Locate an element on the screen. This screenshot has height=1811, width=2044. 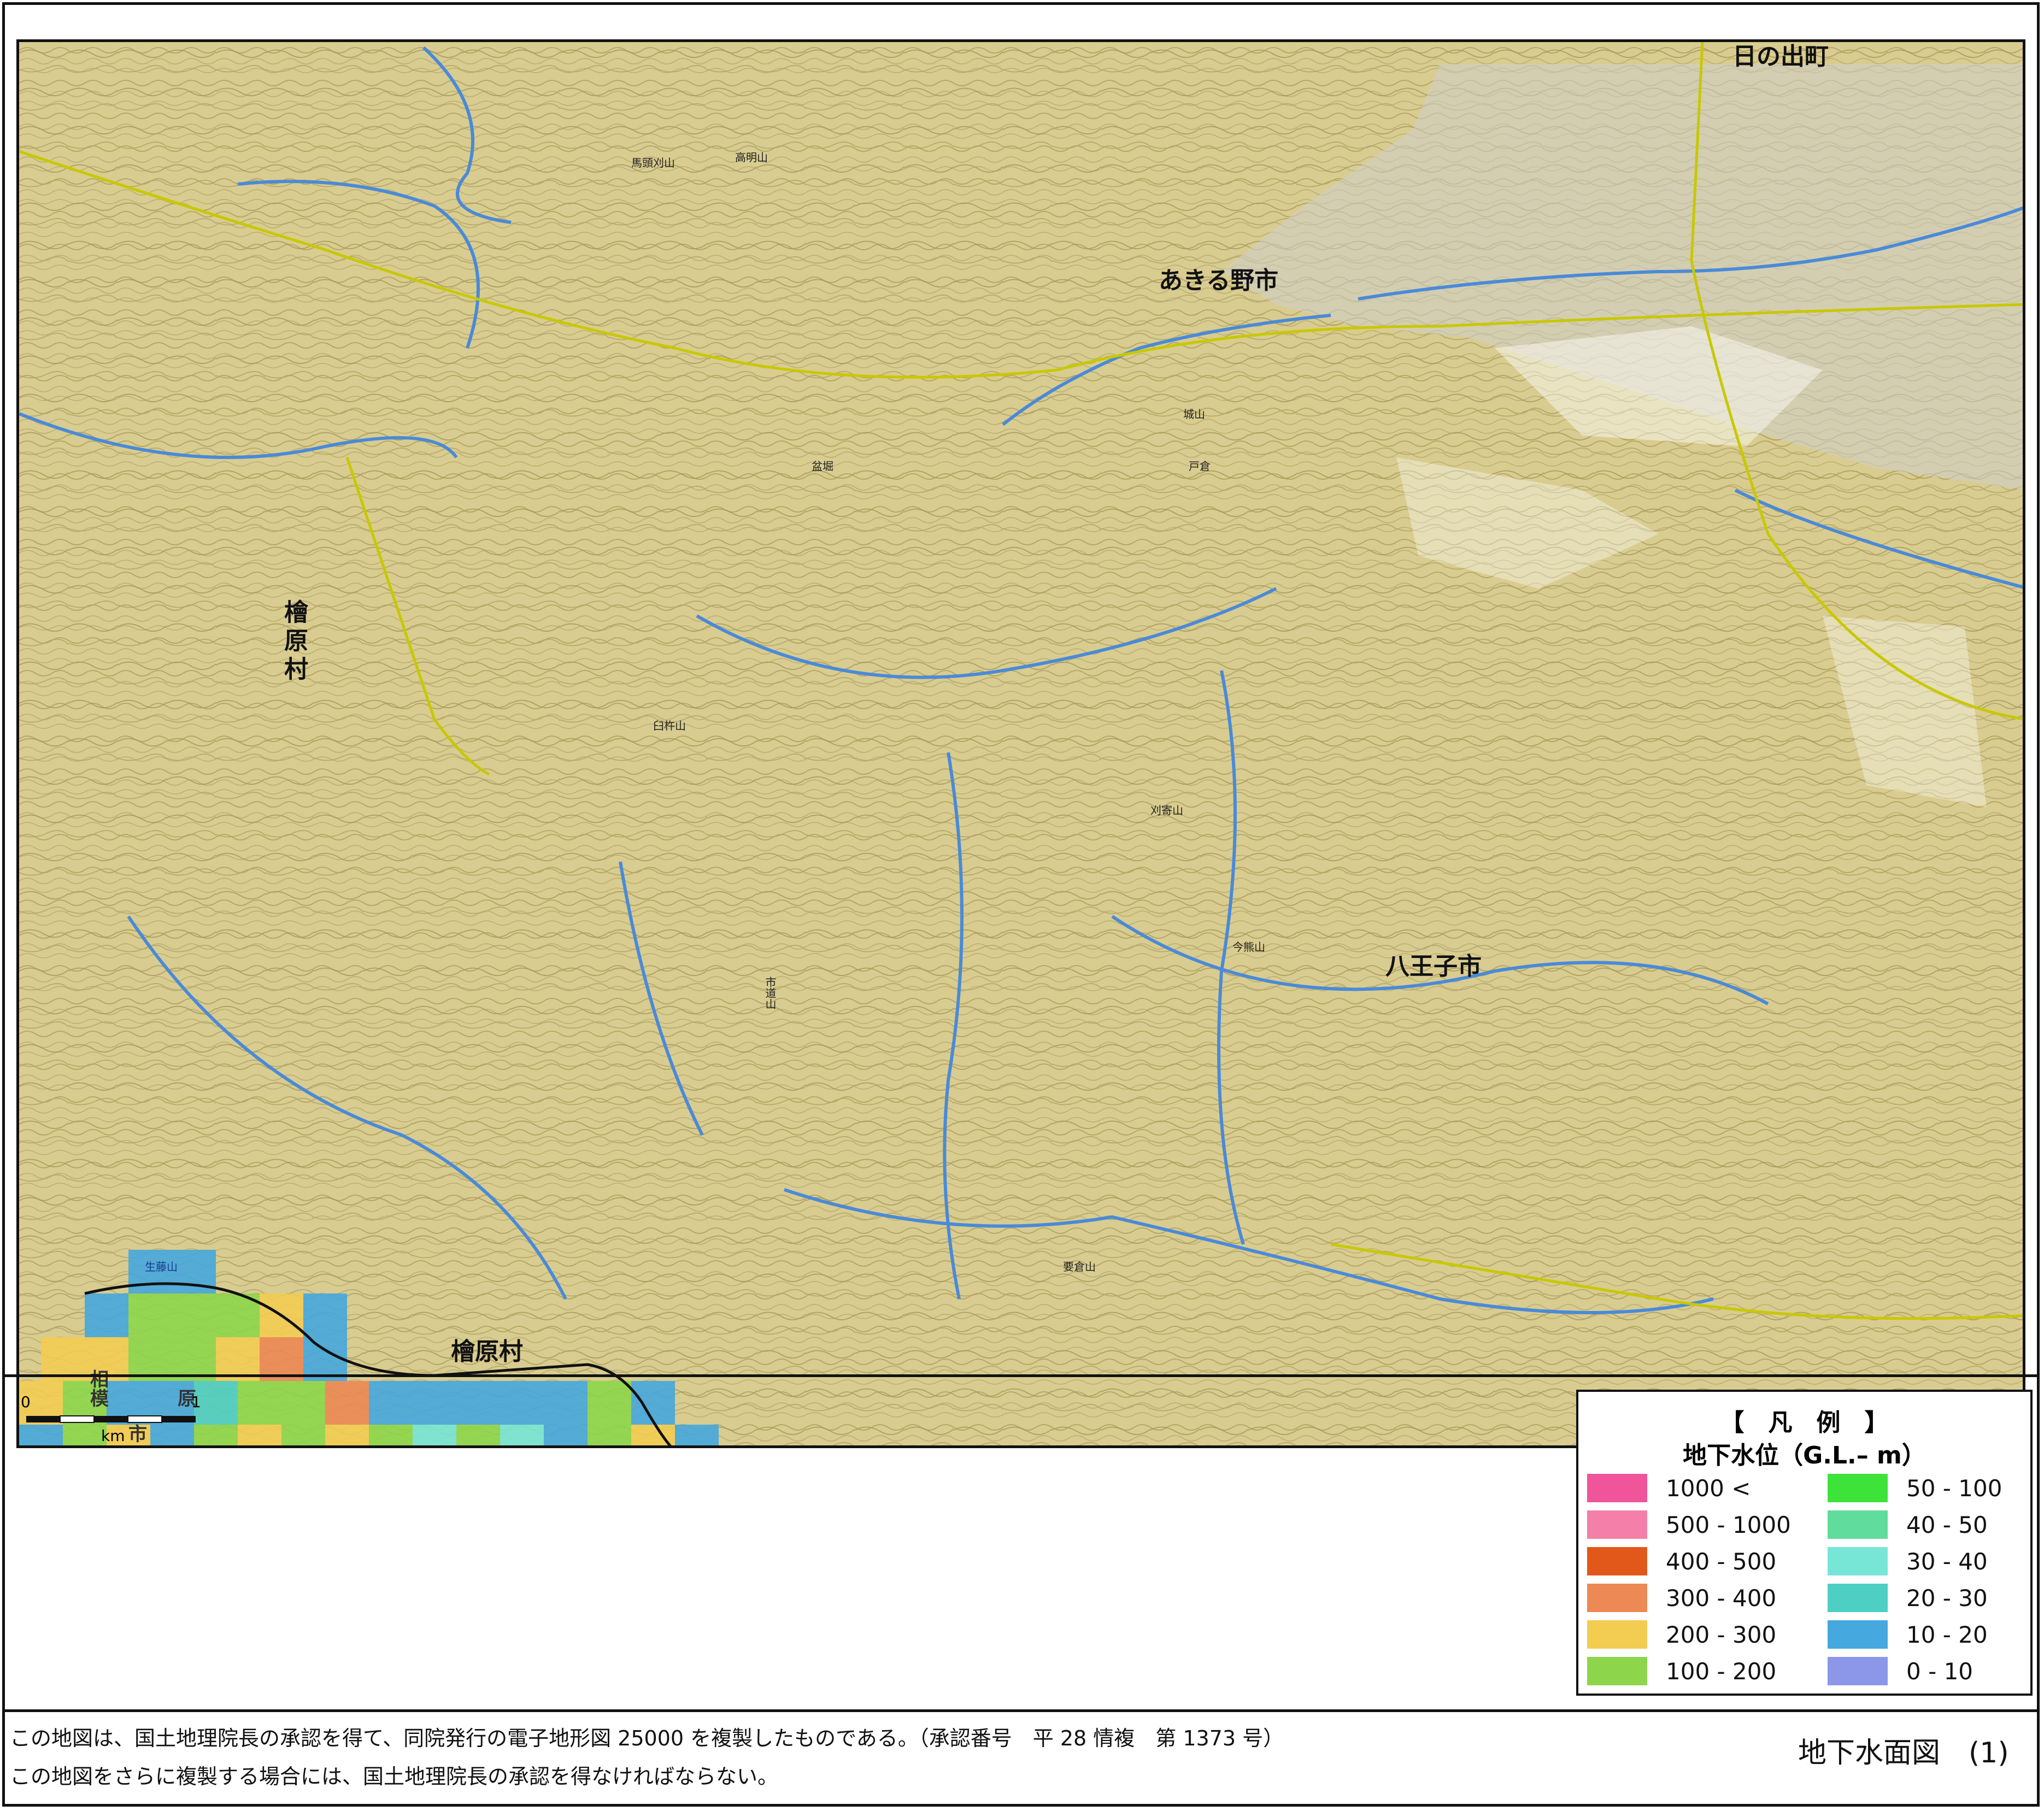
legend-item: 10 - 20 is located at coordinates (1908, 1634).